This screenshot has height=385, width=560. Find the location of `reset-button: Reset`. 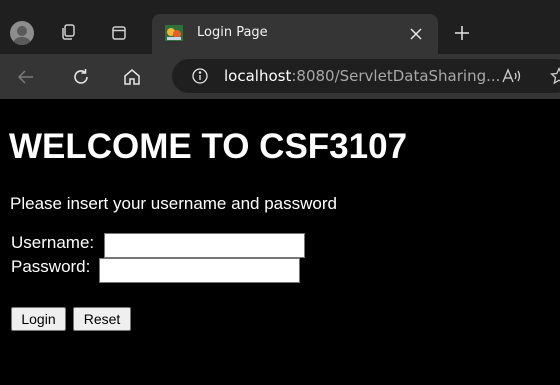

reset-button: Reset is located at coordinates (102, 319).